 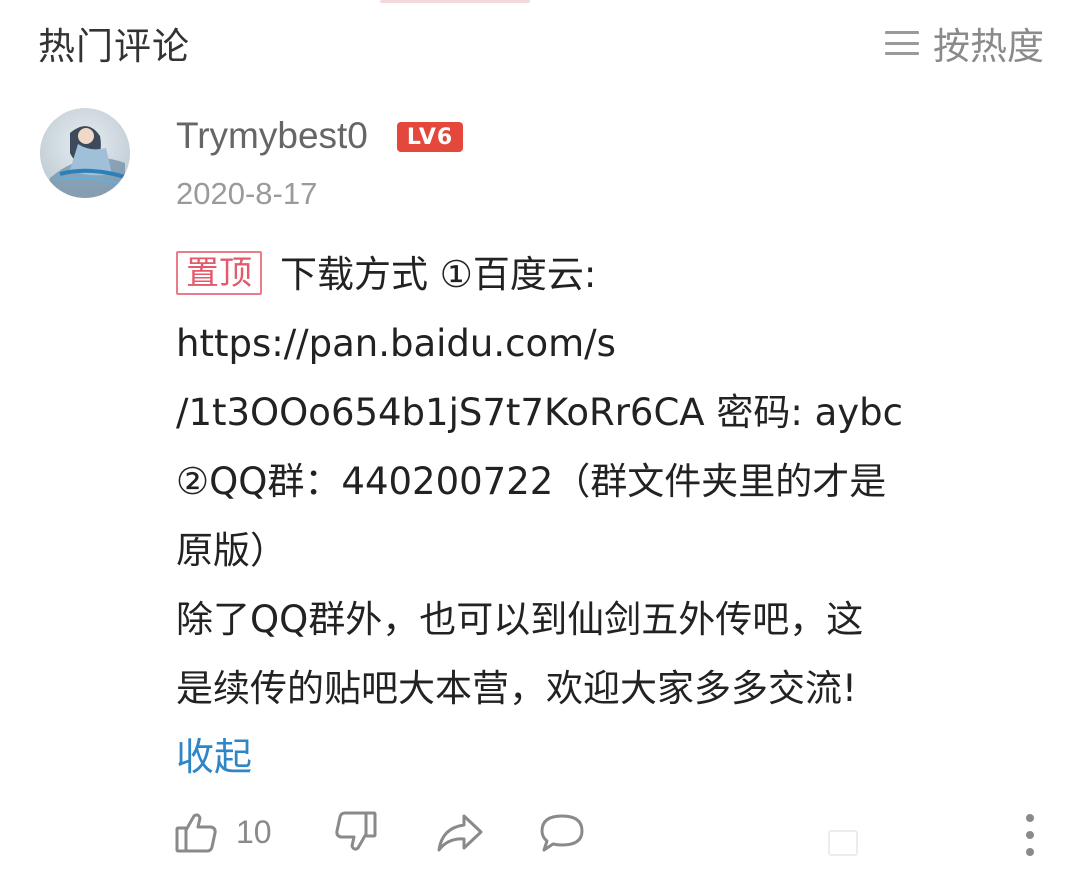 What do you see at coordinates (606, 343) in the screenshot?
I see `content-link: https://pan.baidu.com/s` at bounding box center [606, 343].